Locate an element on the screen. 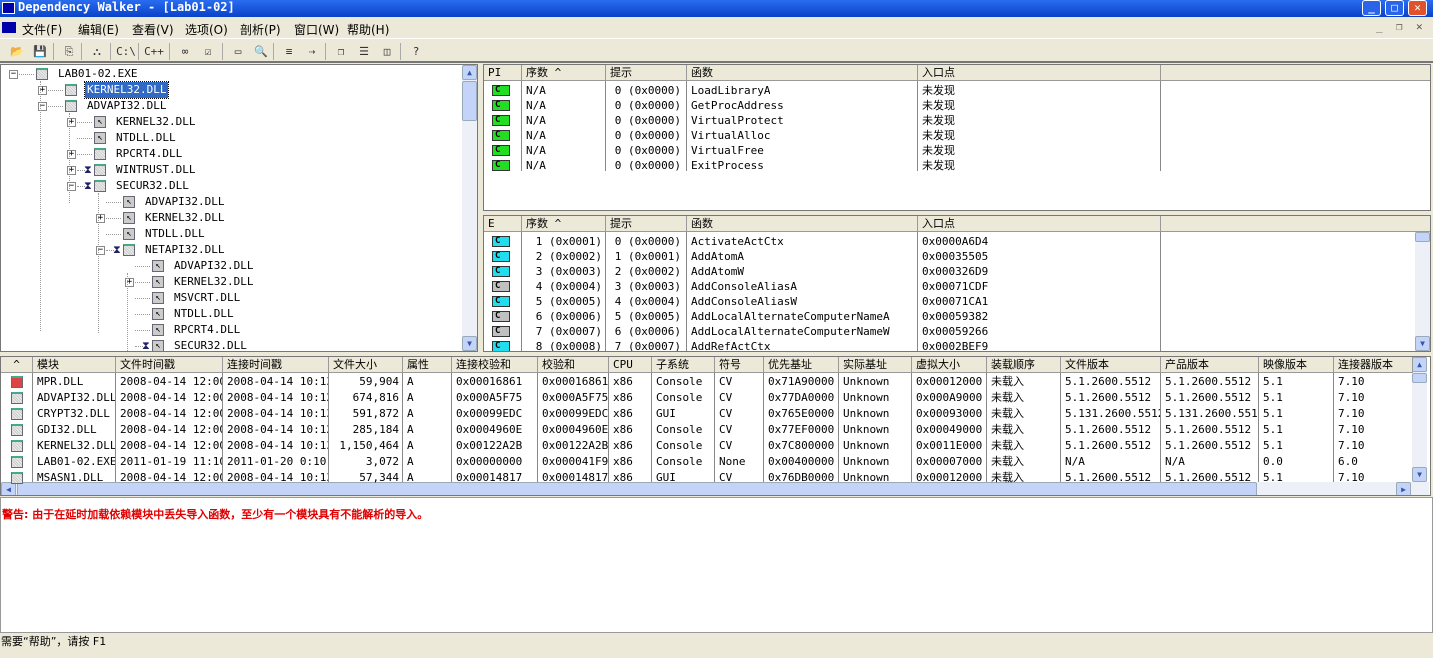  column-header: 提示 is located at coordinates (646, 224).